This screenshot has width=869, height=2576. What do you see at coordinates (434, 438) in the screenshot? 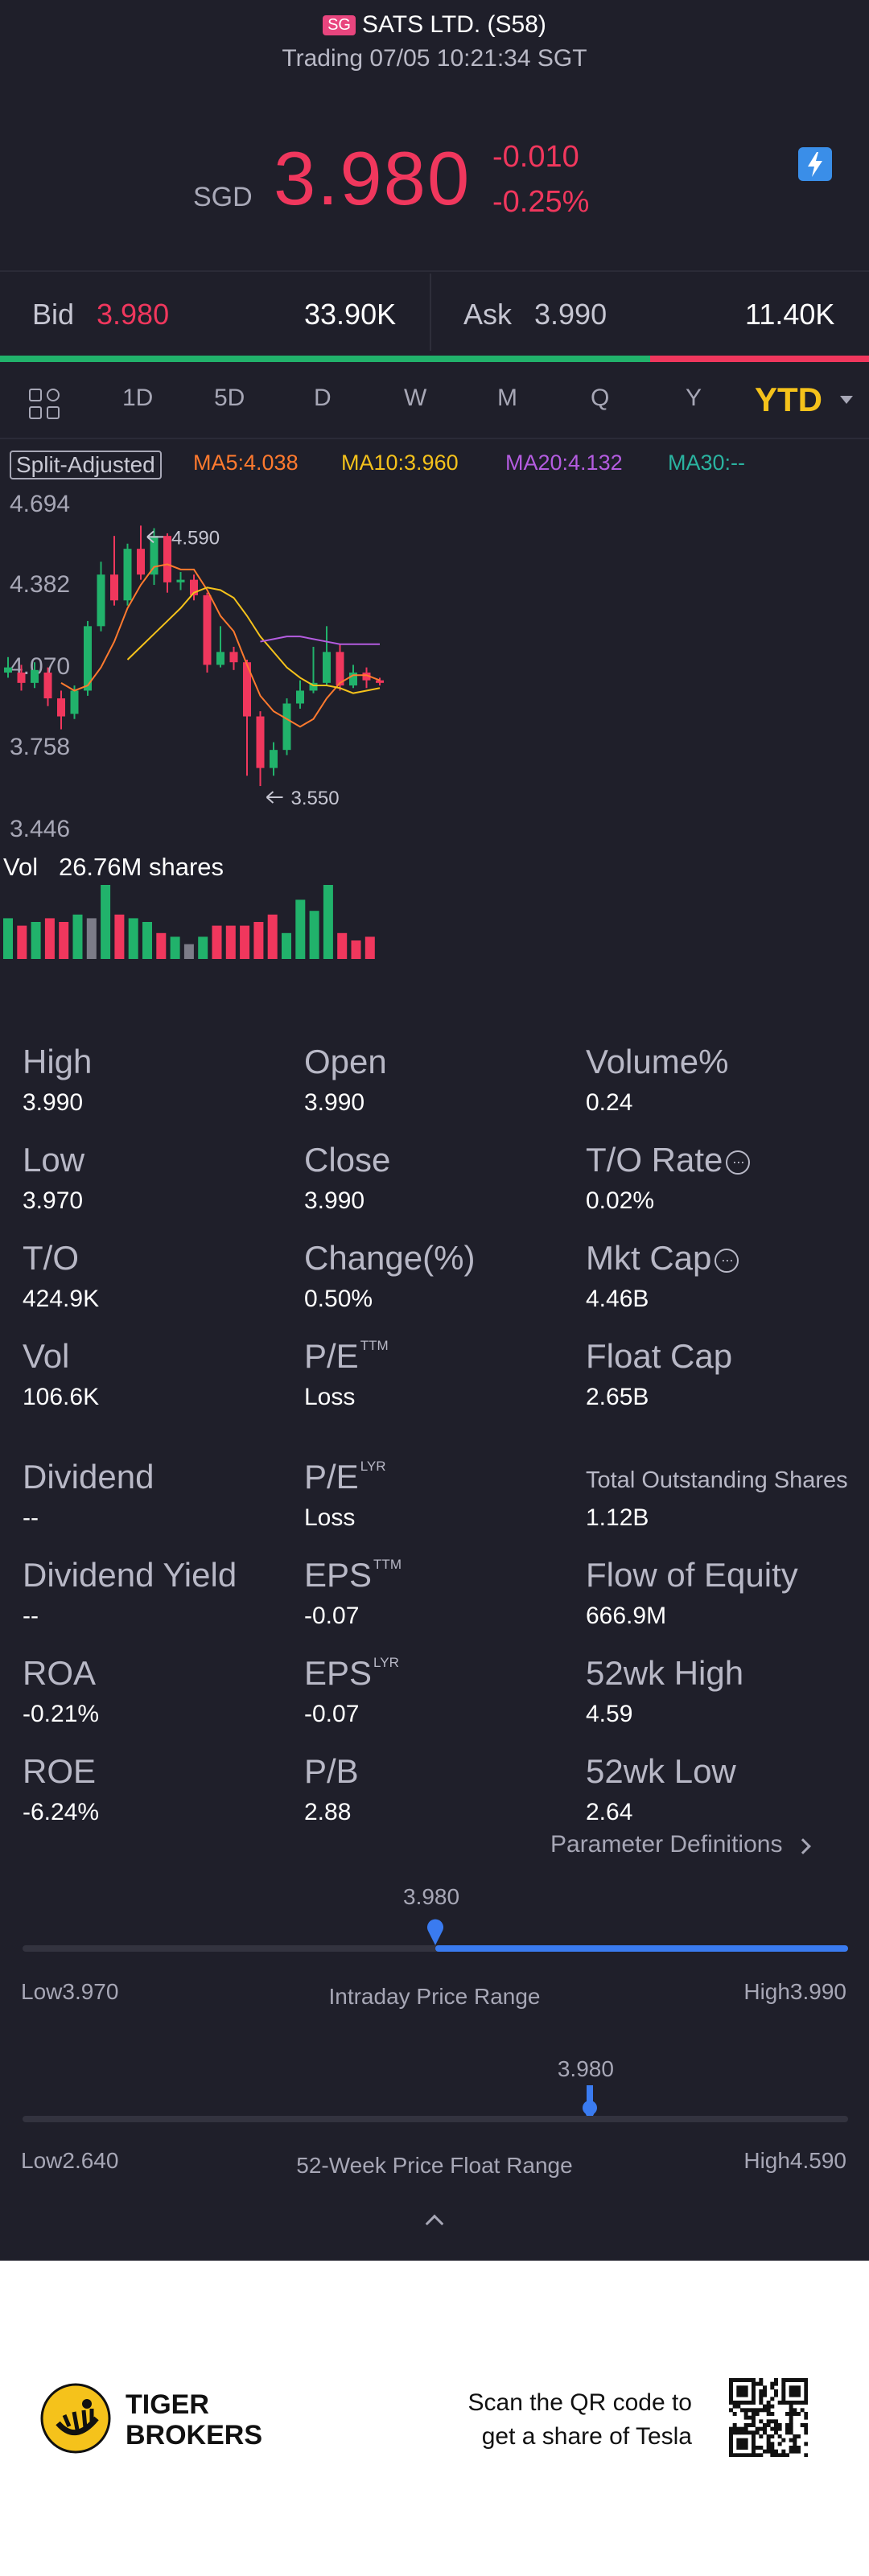
I see `divider` at bounding box center [434, 438].